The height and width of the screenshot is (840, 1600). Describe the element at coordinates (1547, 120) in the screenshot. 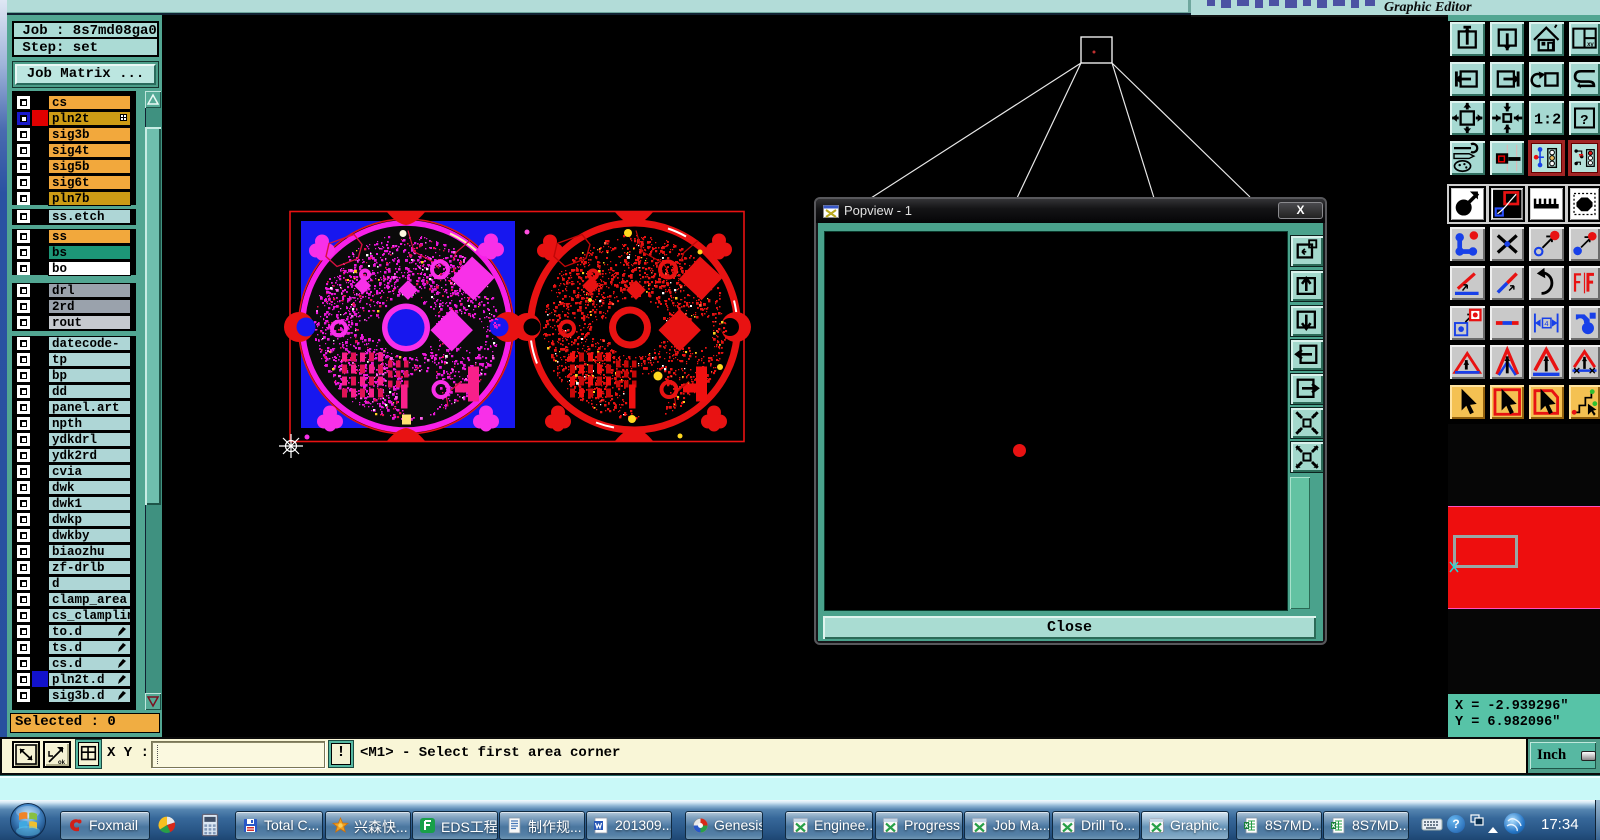

I see `svg-text: 1:2` at that location.